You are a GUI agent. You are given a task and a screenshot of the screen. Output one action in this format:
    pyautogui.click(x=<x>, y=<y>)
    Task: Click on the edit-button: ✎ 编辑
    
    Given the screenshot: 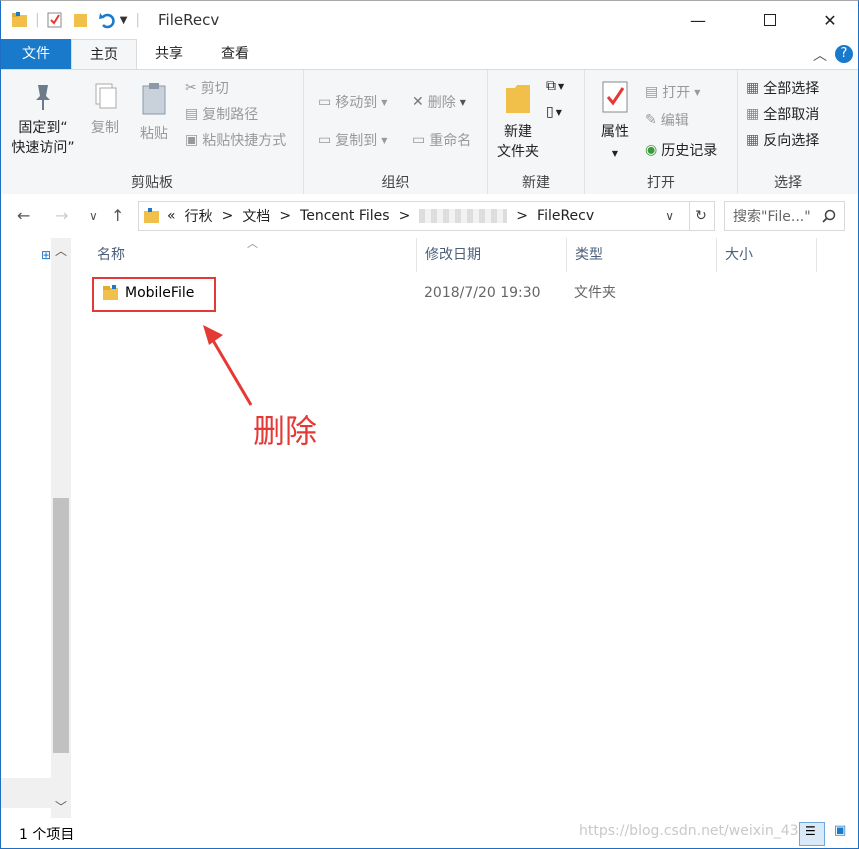 What is the action you would take?
    pyautogui.click(x=667, y=120)
    